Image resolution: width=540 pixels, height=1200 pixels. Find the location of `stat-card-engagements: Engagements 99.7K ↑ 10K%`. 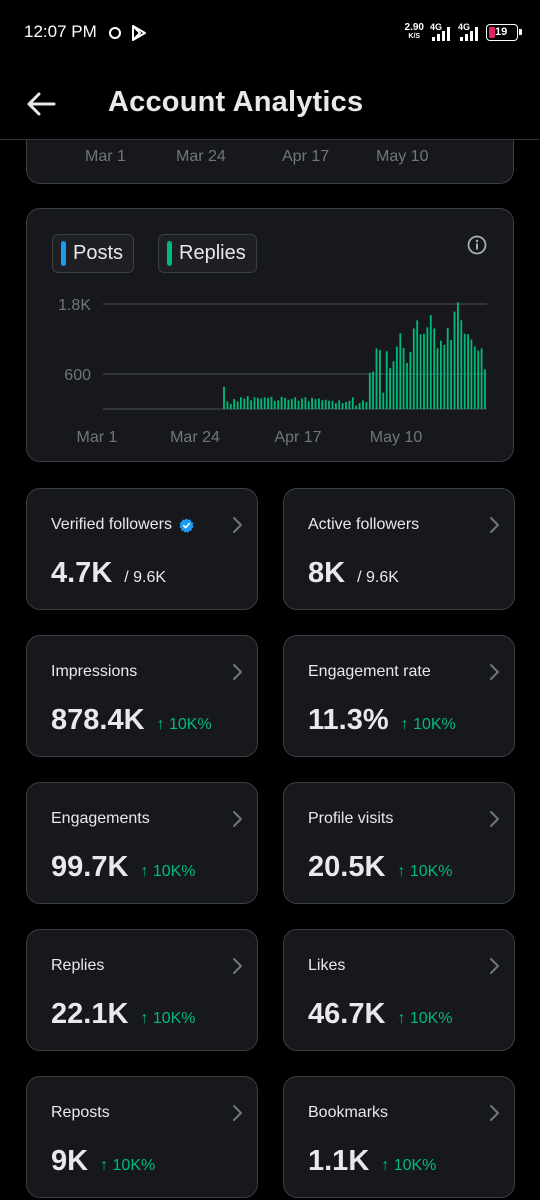

stat-card-engagements: Engagements 99.7K ↑ 10K% is located at coordinates (142, 843).